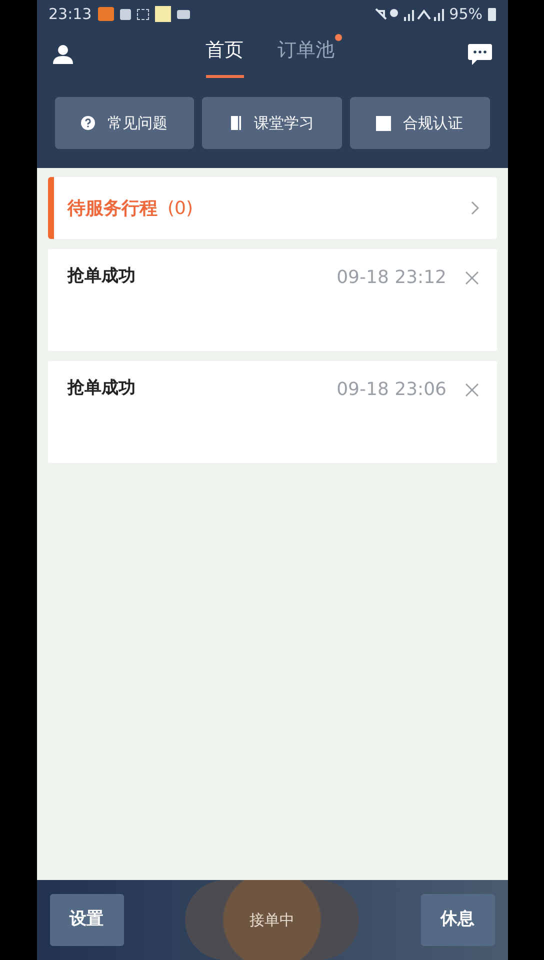  I want to click on help-icon, so click(88, 123).